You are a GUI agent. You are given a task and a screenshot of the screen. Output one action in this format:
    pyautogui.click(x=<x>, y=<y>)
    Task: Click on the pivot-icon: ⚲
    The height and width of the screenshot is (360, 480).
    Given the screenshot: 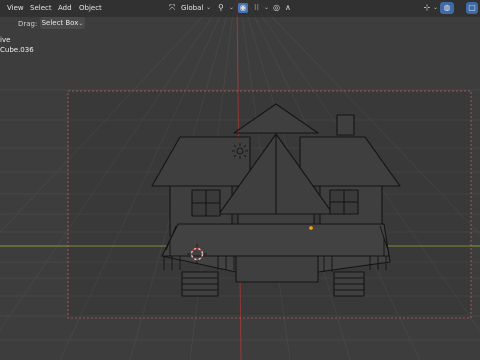 What is the action you would take?
    pyautogui.click(x=221, y=8)
    